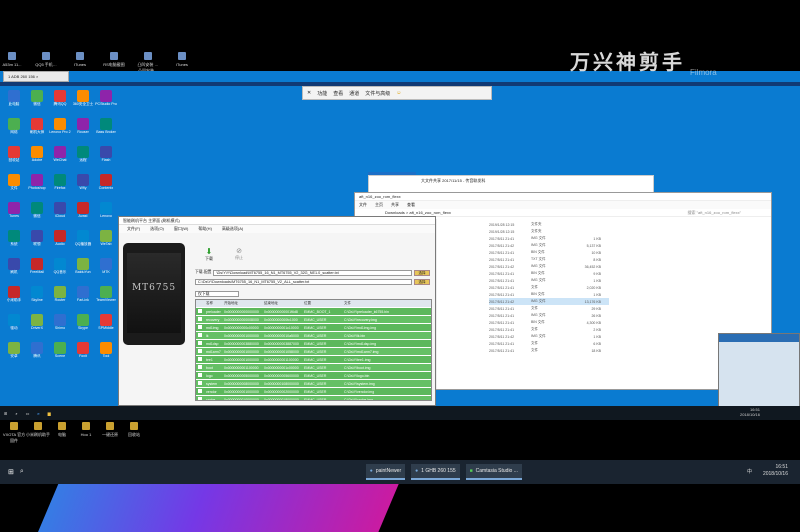  What do you see at coordinates (83, 210) in the screenshot?
I see `desktop-icon: Avast` at bounding box center [83, 210].